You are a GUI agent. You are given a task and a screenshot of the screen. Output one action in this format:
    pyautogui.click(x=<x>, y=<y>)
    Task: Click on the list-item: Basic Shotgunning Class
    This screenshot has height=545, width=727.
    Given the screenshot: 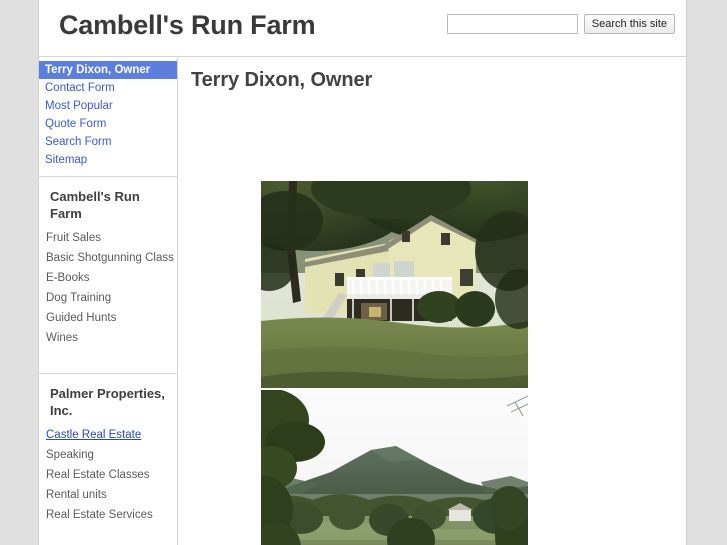 What is the action you would take?
    pyautogui.click(x=108, y=258)
    